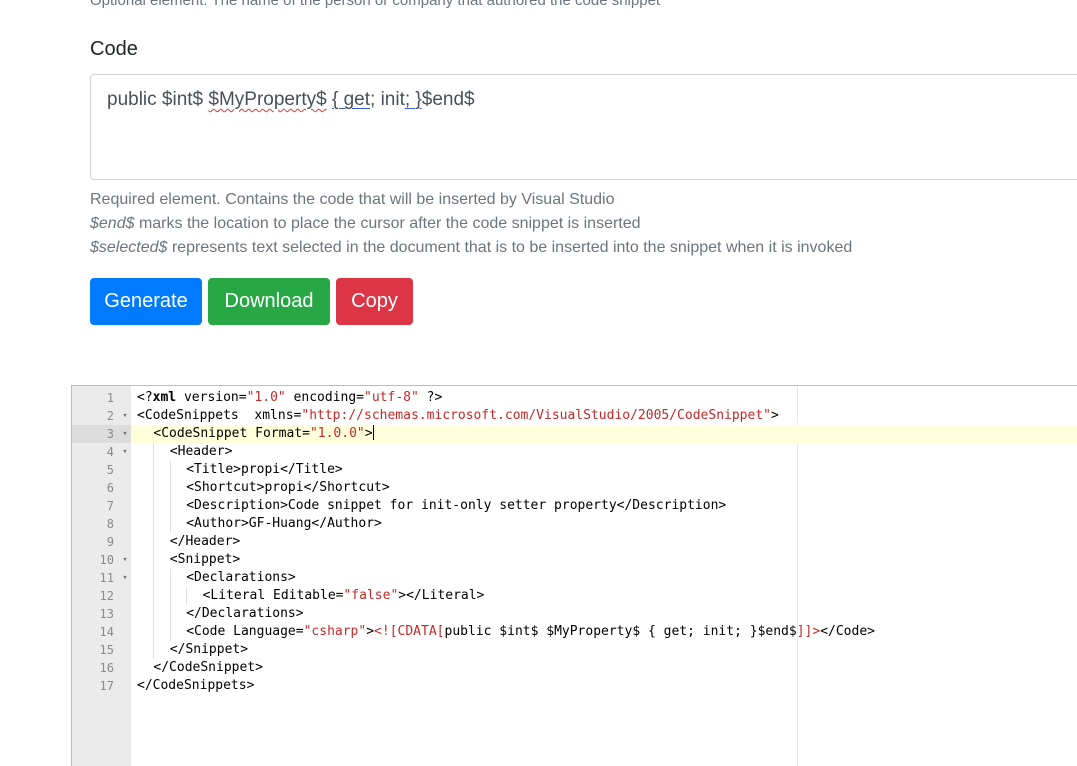 The width and height of the screenshot is (1077, 766). What do you see at coordinates (574, 668) in the screenshot?
I see `editor-line: 16 </CodeSnippet>` at bounding box center [574, 668].